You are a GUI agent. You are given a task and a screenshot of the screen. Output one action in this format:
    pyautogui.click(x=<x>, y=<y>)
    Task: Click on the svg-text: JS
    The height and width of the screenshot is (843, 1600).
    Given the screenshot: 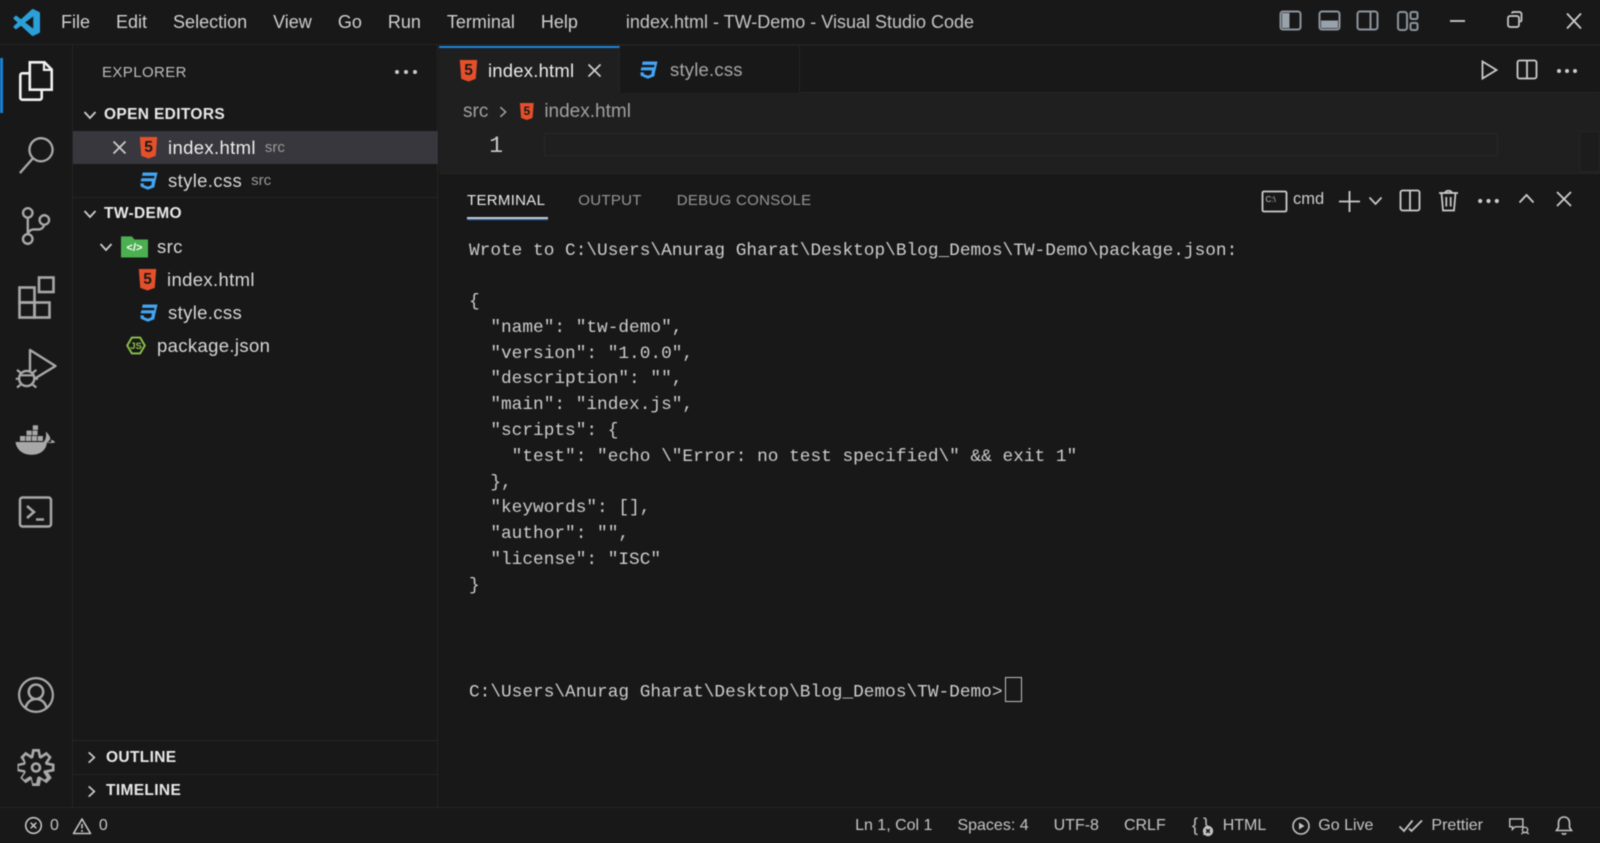 What is the action you would take?
    pyautogui.click(x=136, y=346)
    